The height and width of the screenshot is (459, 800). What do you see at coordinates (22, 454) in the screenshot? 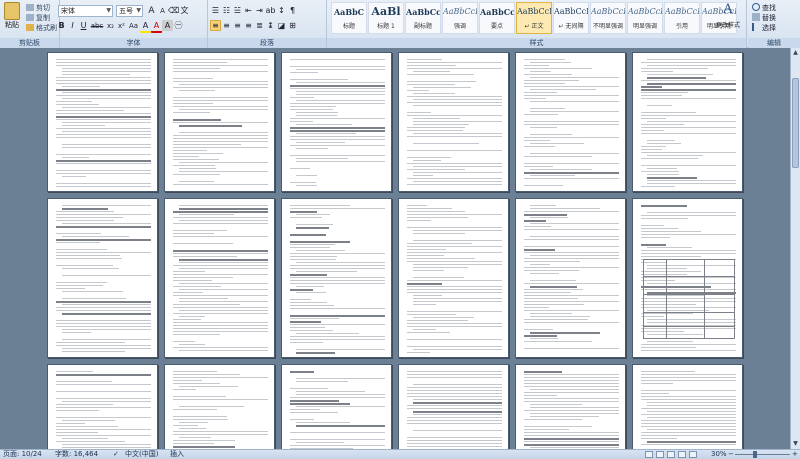
I see `page-indicator: 页面: 10/24` at bounding box center [22, 454].